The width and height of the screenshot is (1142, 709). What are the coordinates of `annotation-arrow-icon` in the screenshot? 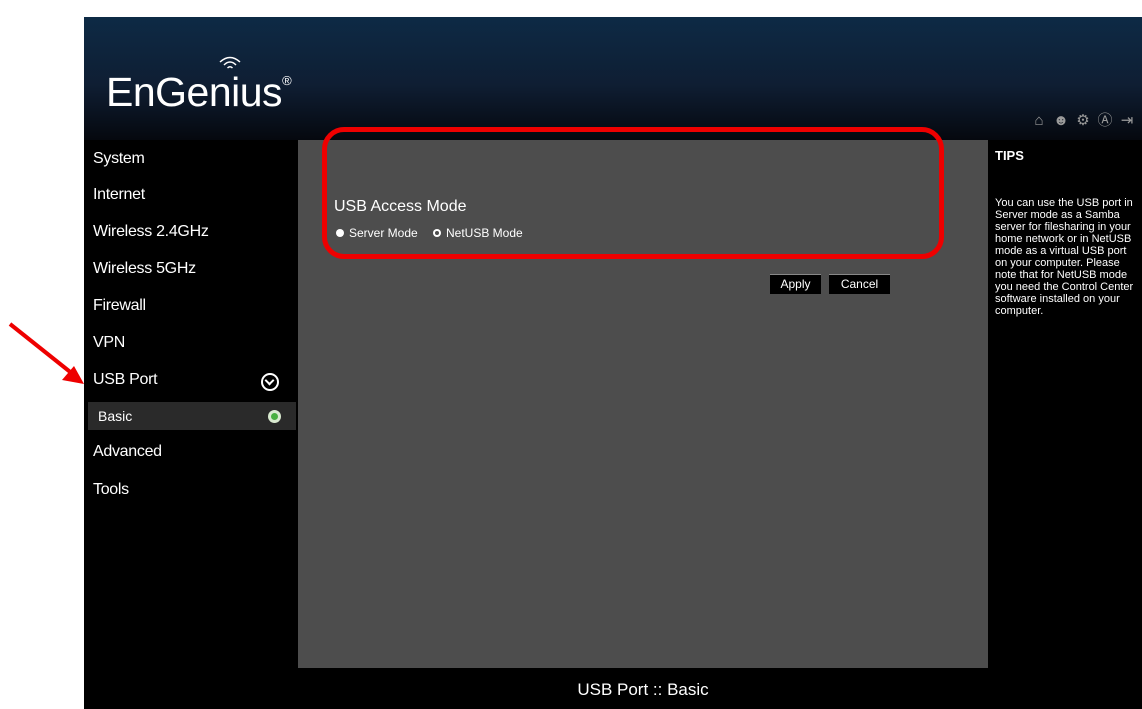 It's located at (46, 353).